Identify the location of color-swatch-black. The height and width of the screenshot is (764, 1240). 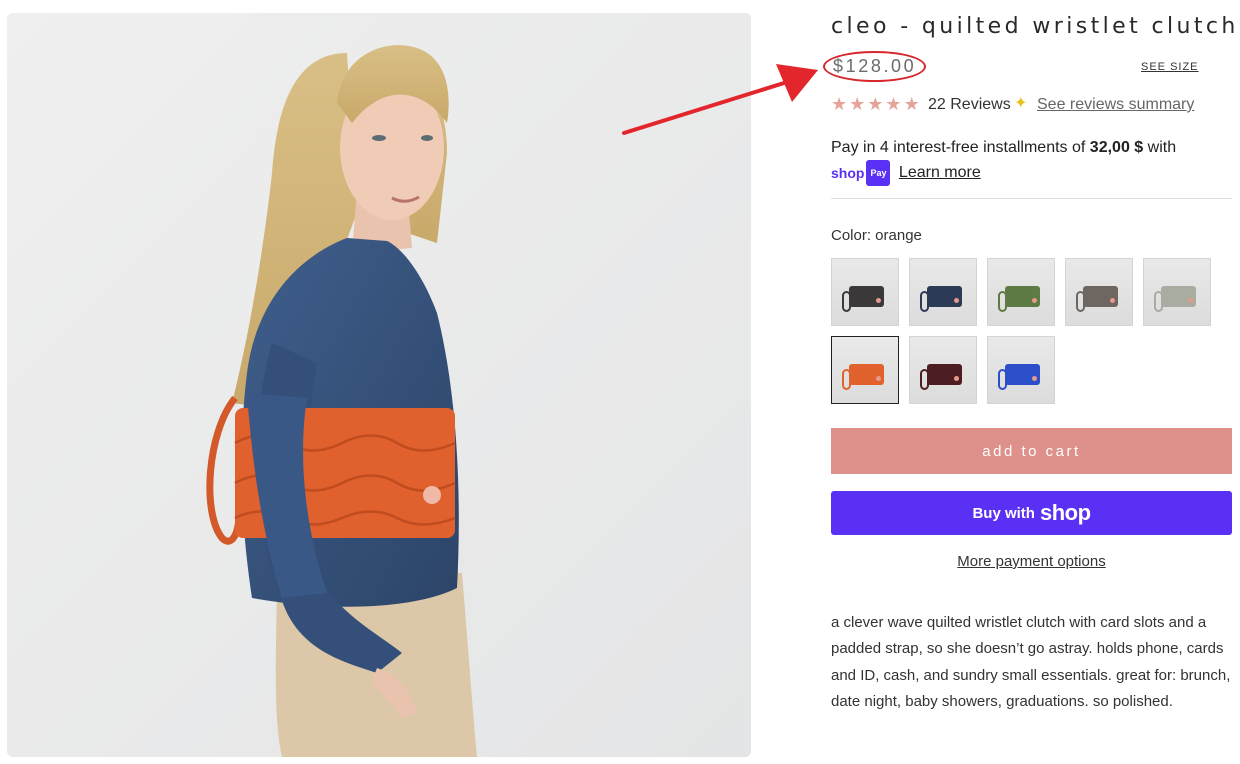
(865, 292).